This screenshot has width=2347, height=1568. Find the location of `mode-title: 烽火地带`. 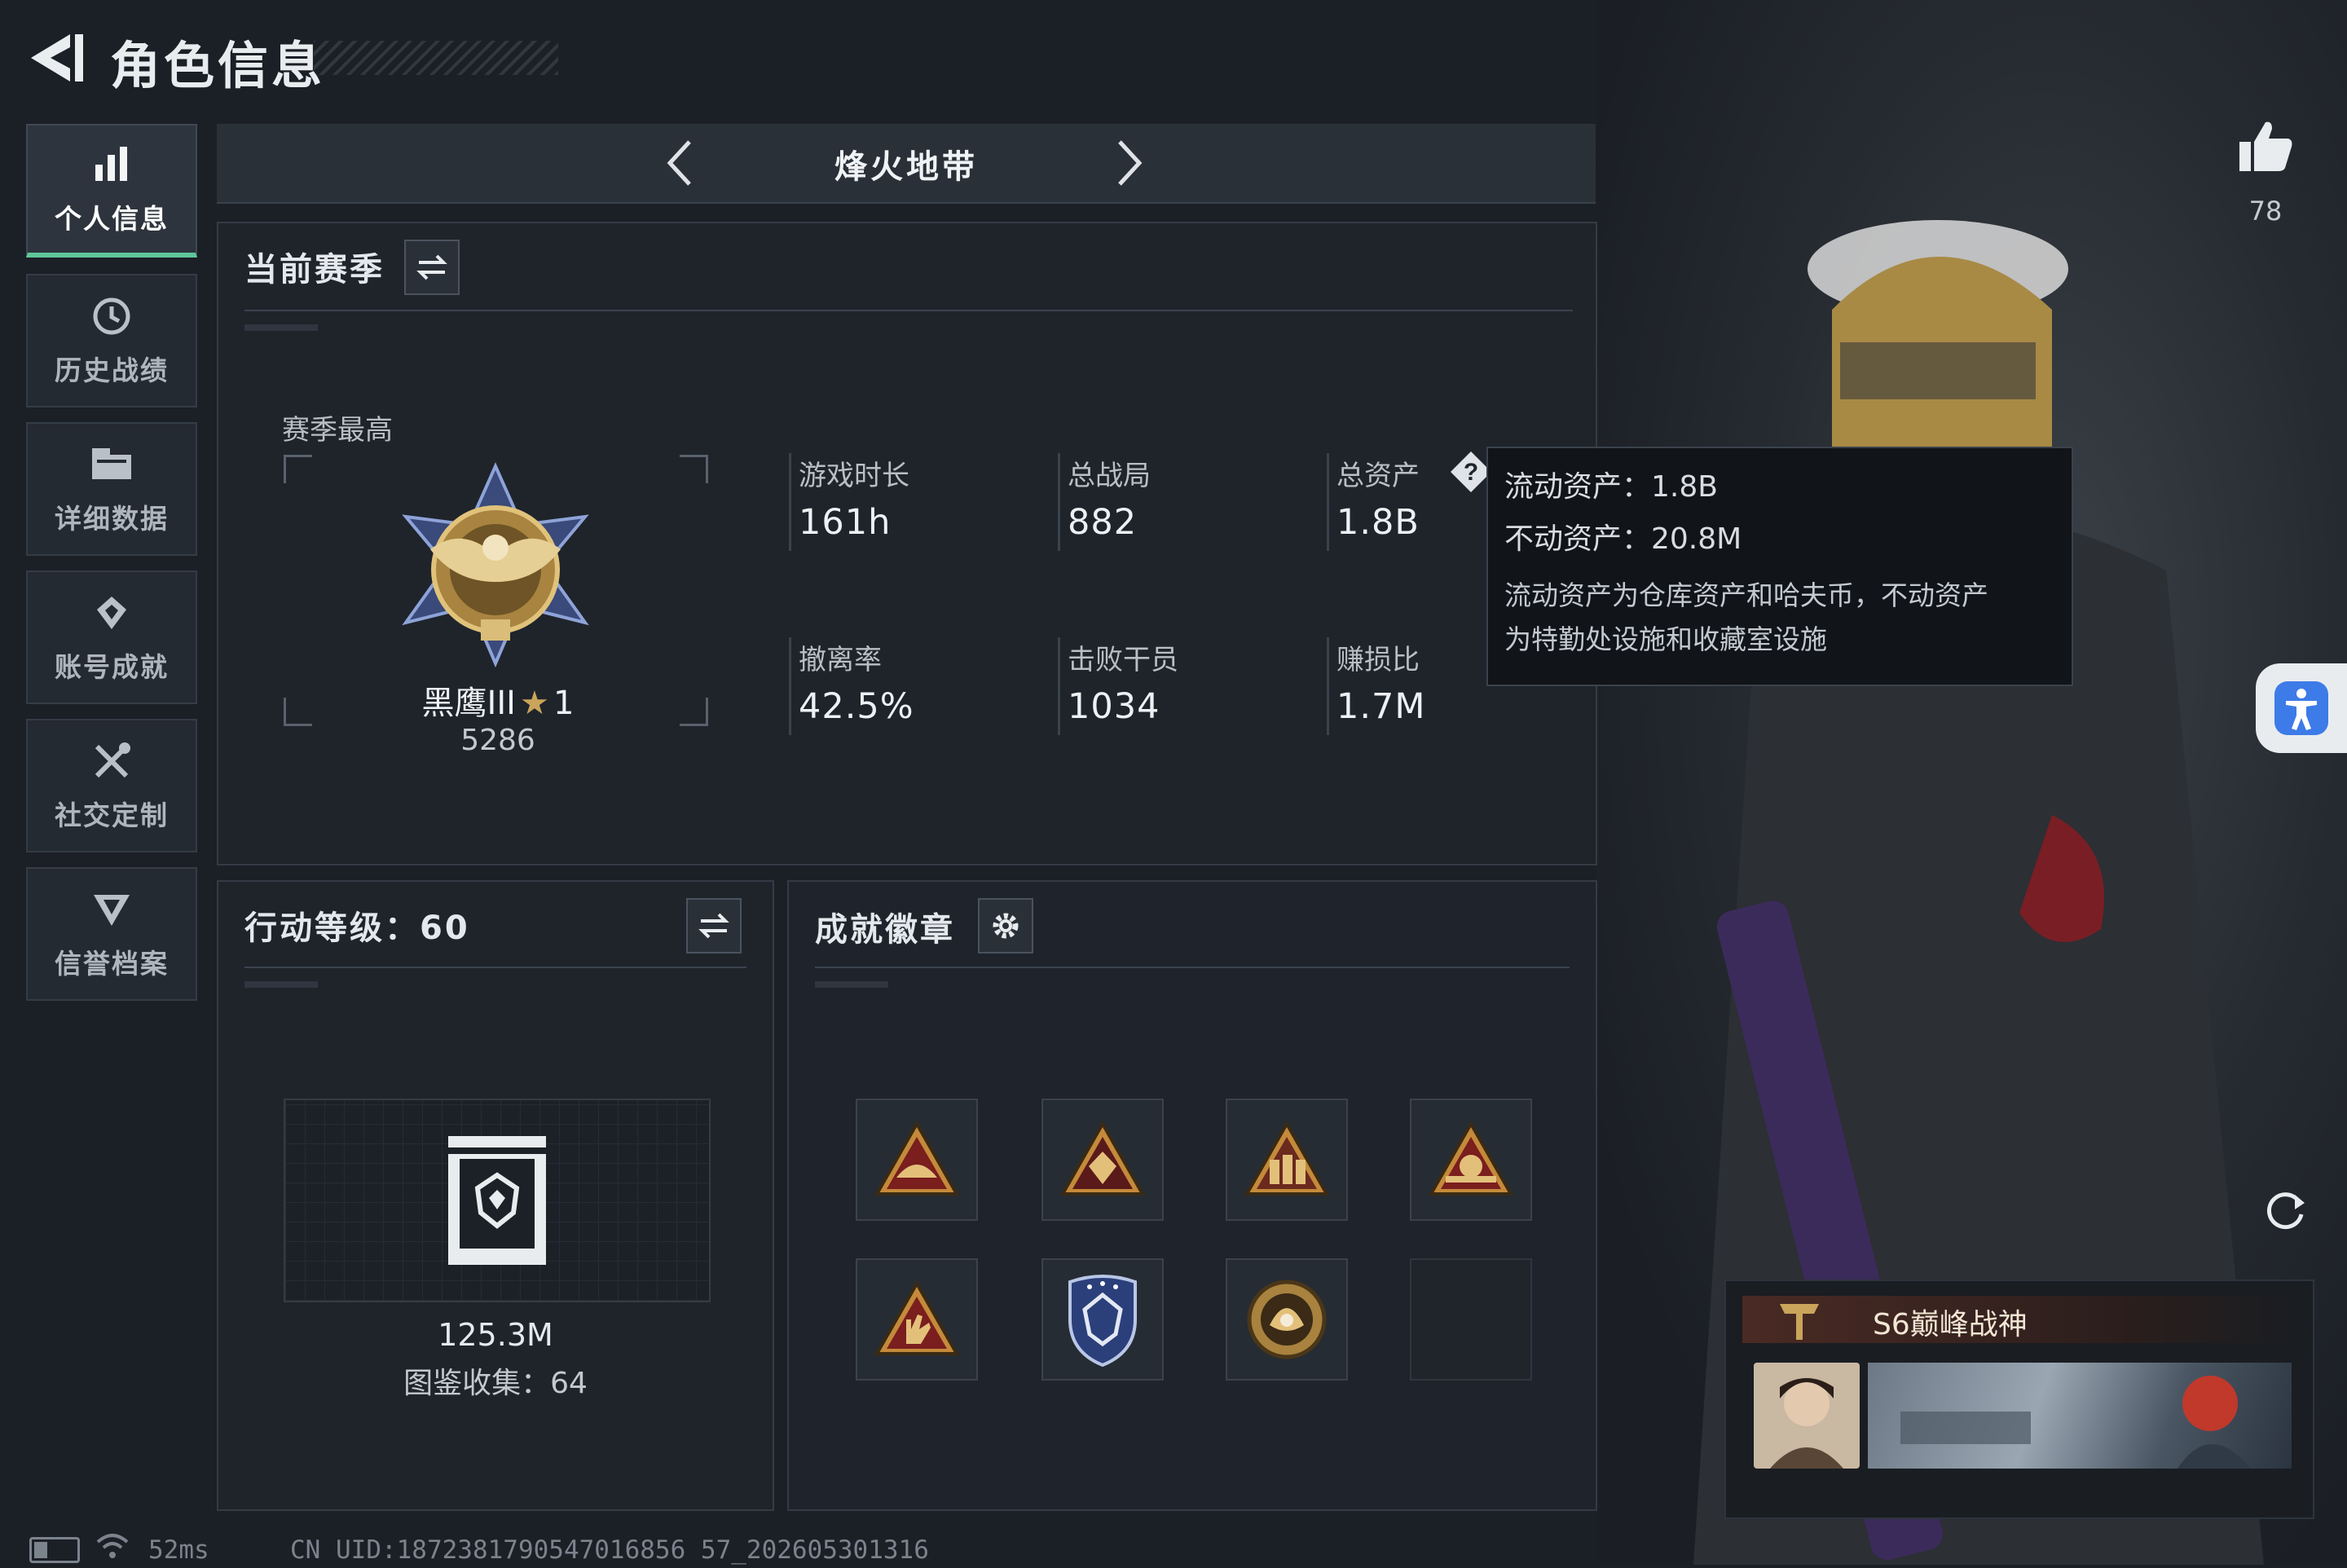

mode-title: 烽火地带 is located at coordinates (906, 167).